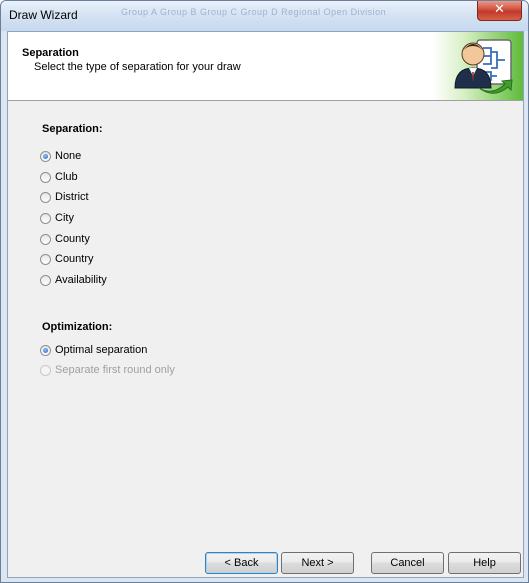 The width and height of the screenshot is (529, 583). I want to click on cancel-button: Cancel, so click(407, 563).